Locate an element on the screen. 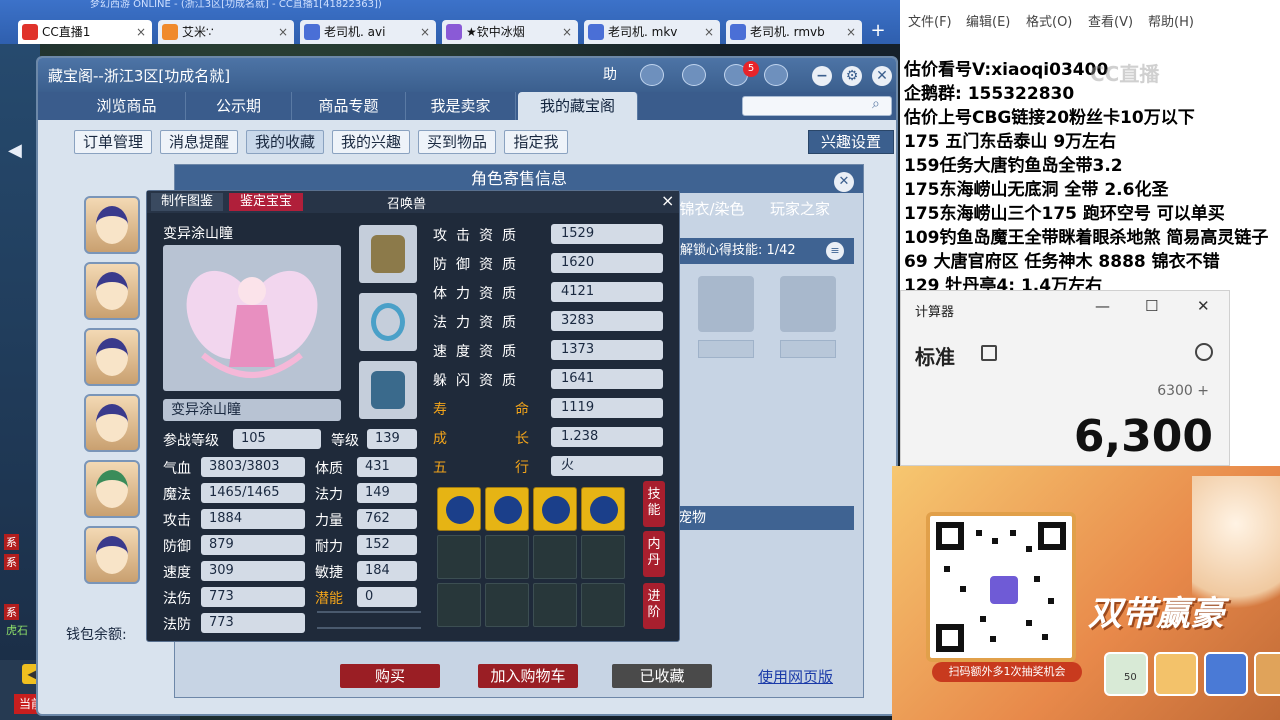 The image size is (1280, 720). search-input is located at coordinates (817, 106).